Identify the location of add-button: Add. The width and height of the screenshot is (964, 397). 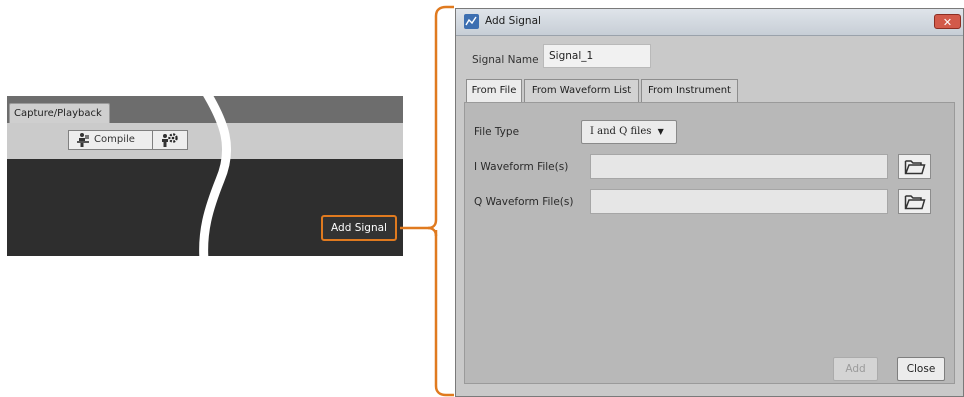
(855, 369).